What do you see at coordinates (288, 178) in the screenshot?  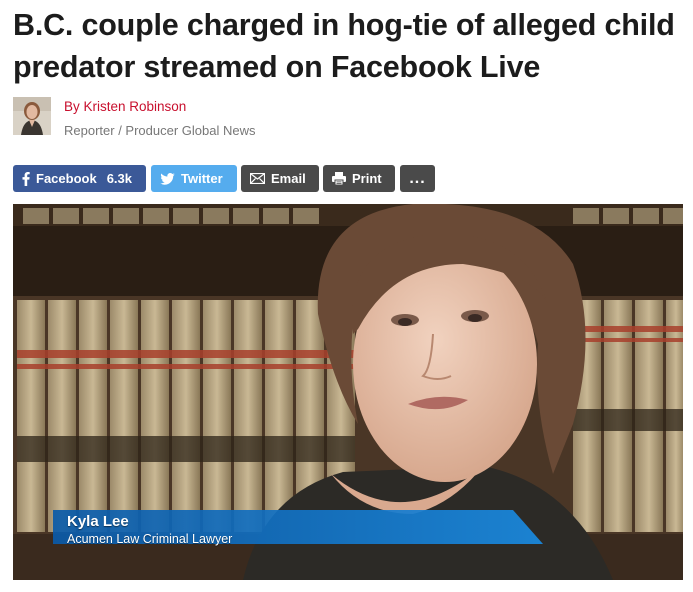 I see `email-label: Email` at bounding box center [288, 178].